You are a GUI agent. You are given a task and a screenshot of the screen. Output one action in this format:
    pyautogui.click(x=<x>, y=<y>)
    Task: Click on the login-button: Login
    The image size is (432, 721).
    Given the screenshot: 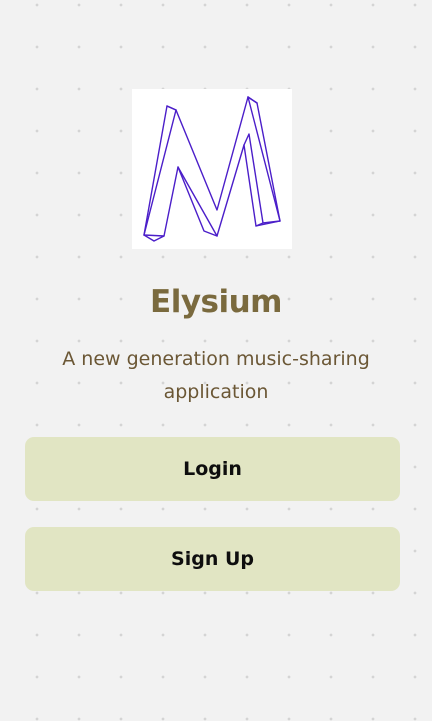 What is the action you would take?
    pyautogui.click(x=212, y=469)
    